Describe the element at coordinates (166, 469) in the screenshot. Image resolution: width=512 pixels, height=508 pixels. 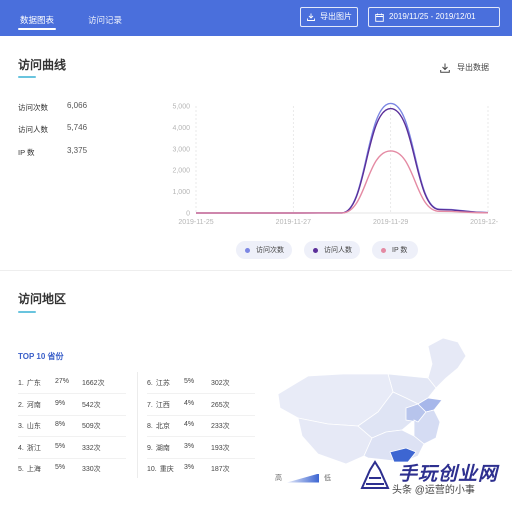
I see `province-label: 重庆` at that location.